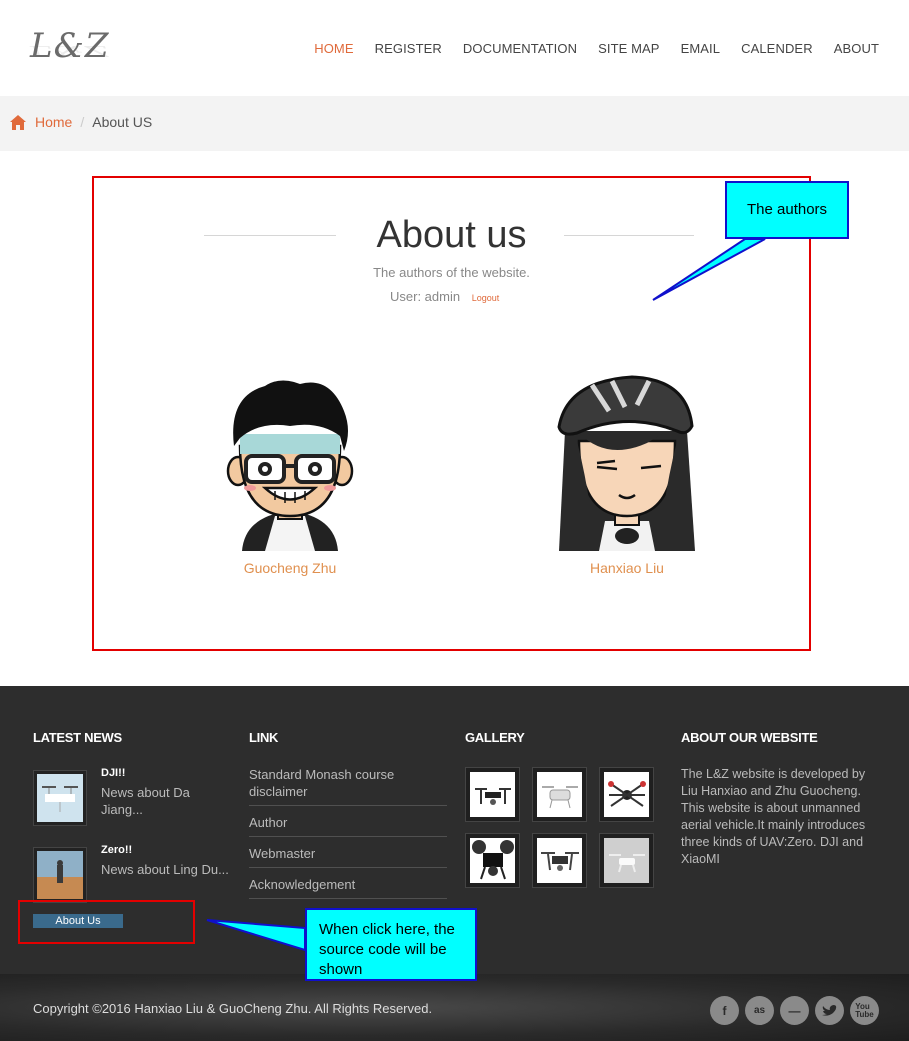 This screenshot has width=909, height=1041. Describe the element at coordinates (759, 1010) in the screenshot. I see `lastfm-icon: as` at that location.